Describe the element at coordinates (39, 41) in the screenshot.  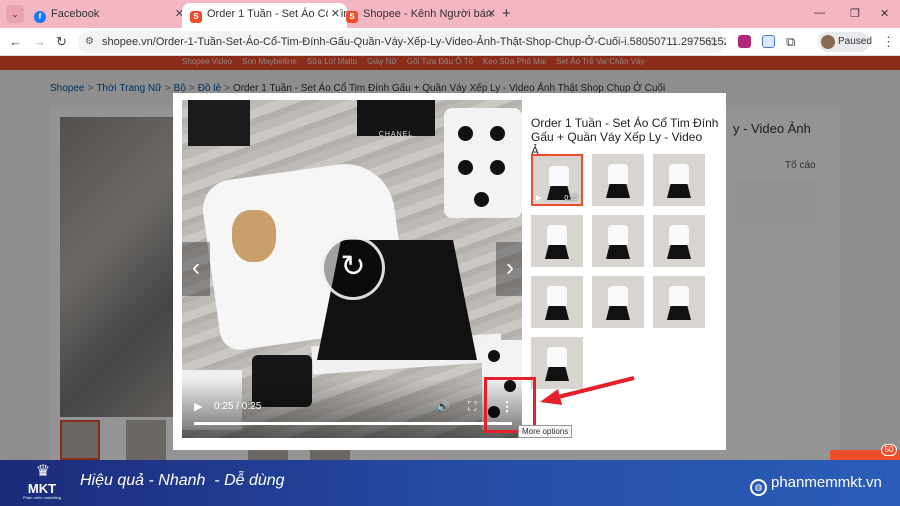
I see `forward-arrow-icon: →` at that location.